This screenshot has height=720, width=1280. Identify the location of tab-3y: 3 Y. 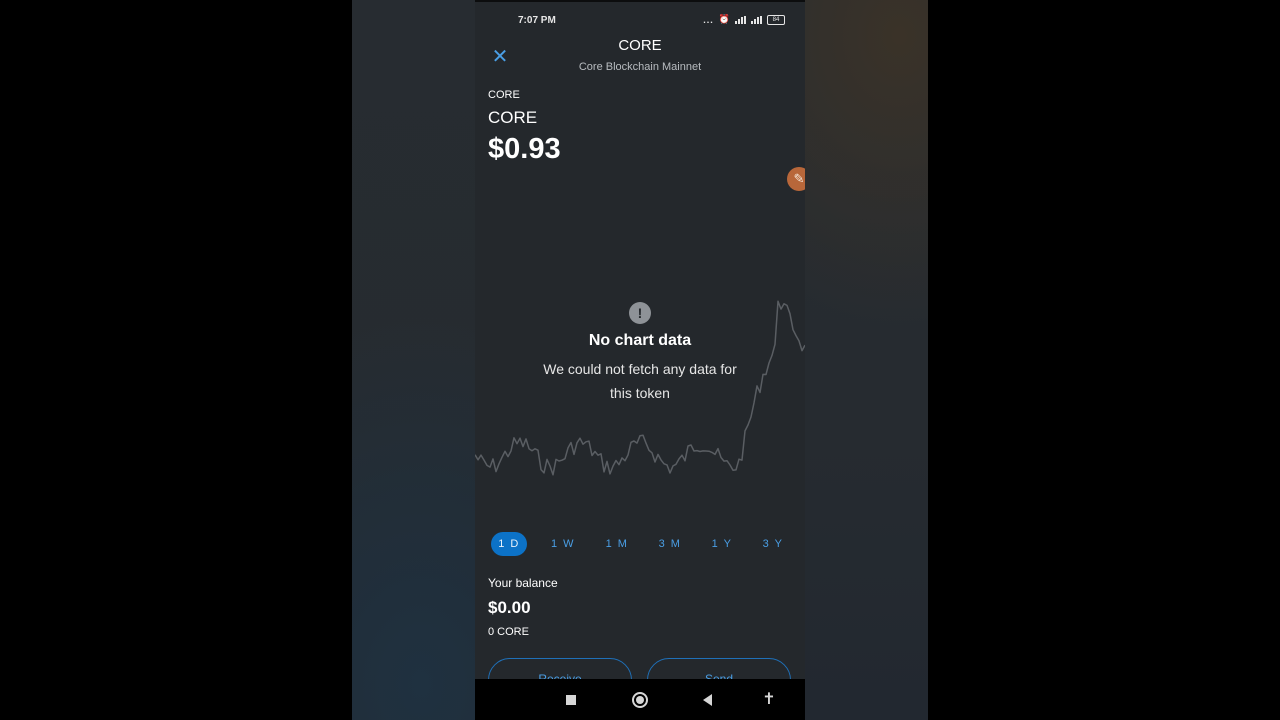
(773, 544).